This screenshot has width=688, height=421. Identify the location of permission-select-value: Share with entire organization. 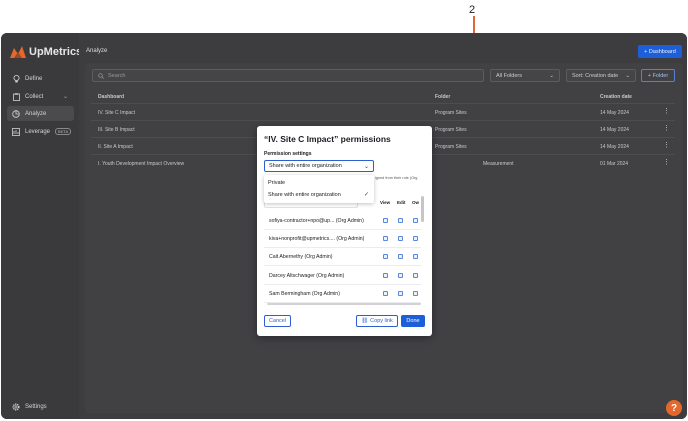
(305, 166).